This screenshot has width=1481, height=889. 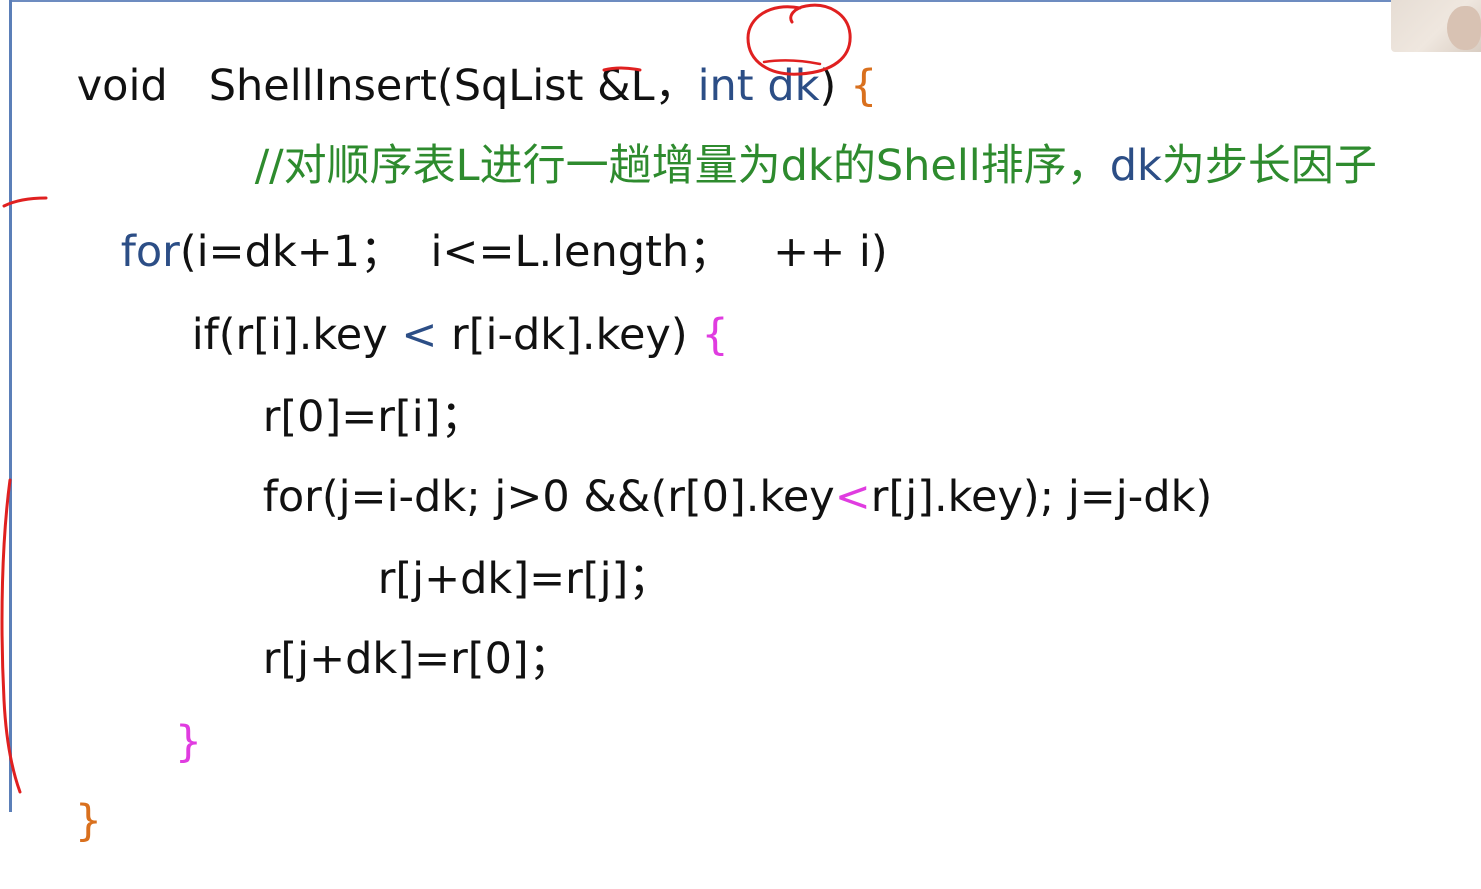 What do you see at coordinates (745, 1) in the screenshot?
I see `frame-top-border` at bounding box center [745, 1].